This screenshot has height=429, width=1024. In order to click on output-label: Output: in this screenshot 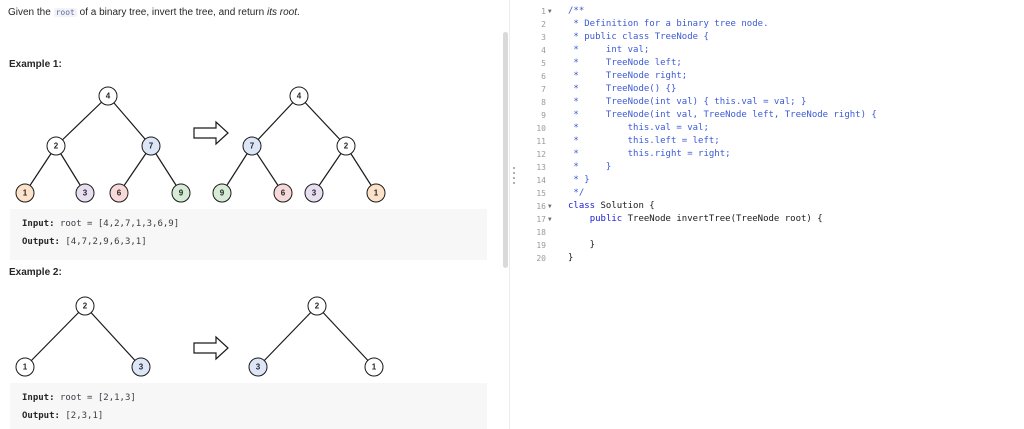, I will do `click(41, 416)`.